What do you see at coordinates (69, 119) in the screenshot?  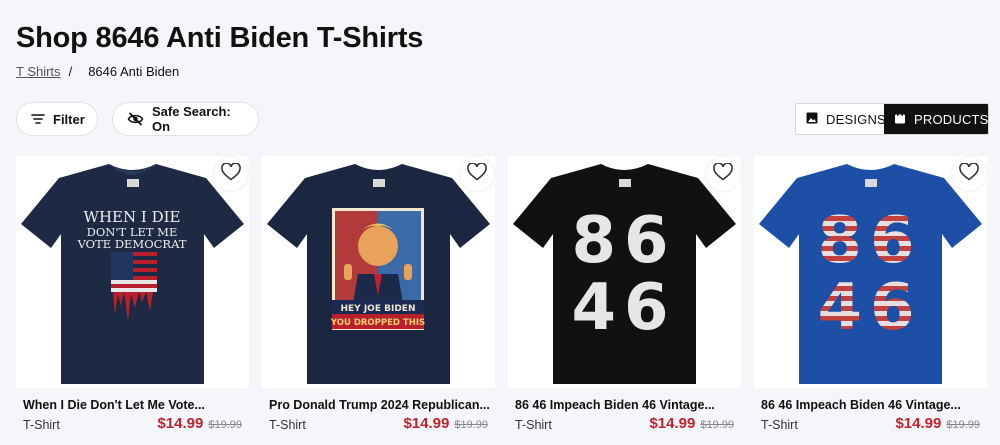 I see `filter-label: Filter` at bounding box center [69, 119].